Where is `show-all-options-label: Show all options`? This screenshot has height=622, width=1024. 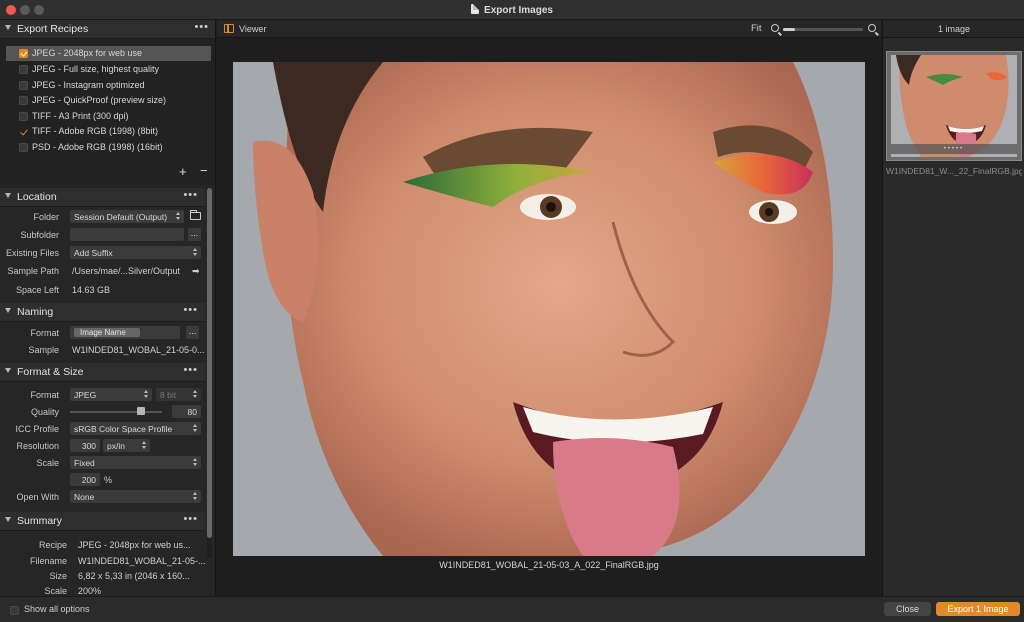
show-all-options-label: Show all options is located at coordinates (57, 609).